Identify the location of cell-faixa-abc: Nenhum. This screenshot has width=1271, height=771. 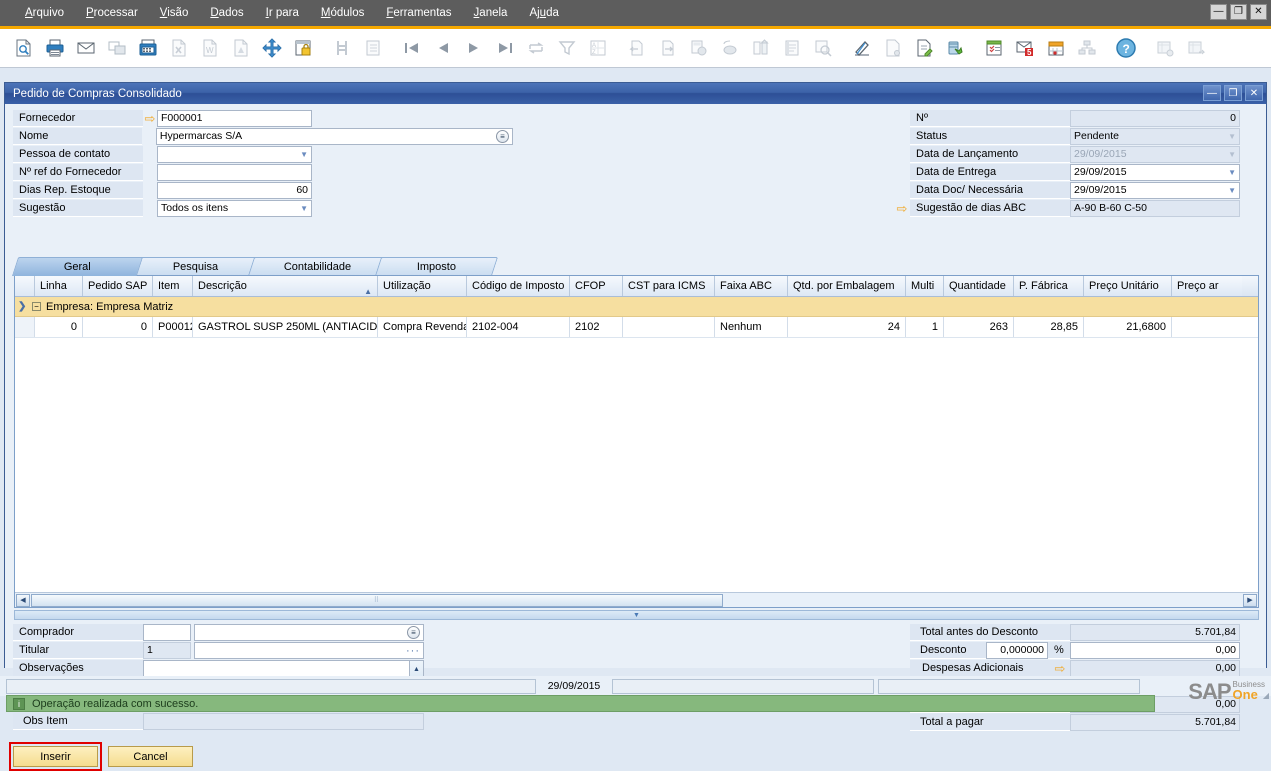
(751, 327).